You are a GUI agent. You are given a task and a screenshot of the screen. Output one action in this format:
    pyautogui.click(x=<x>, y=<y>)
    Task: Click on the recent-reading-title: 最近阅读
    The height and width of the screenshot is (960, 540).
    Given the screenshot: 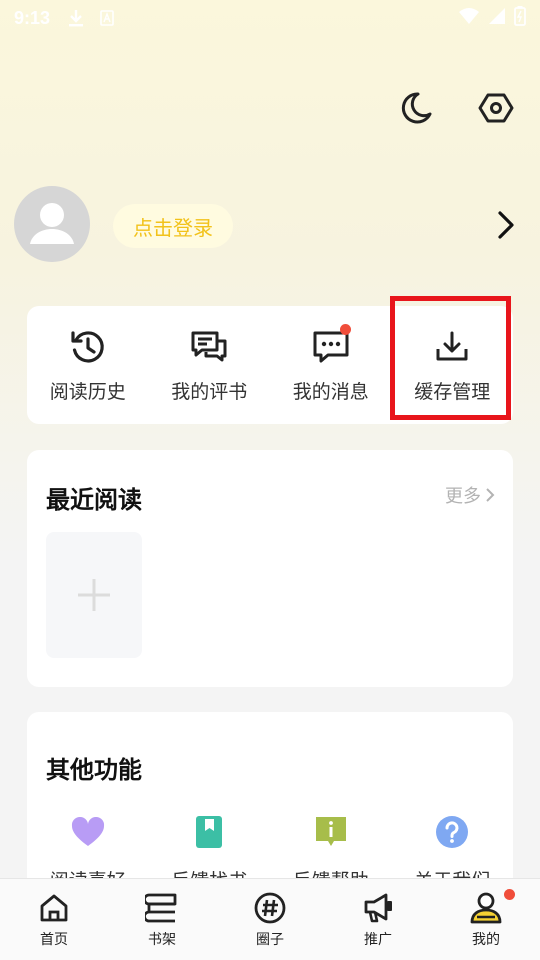 What is the action you would take?
    pyautogui.click(x=94, y=500)
    